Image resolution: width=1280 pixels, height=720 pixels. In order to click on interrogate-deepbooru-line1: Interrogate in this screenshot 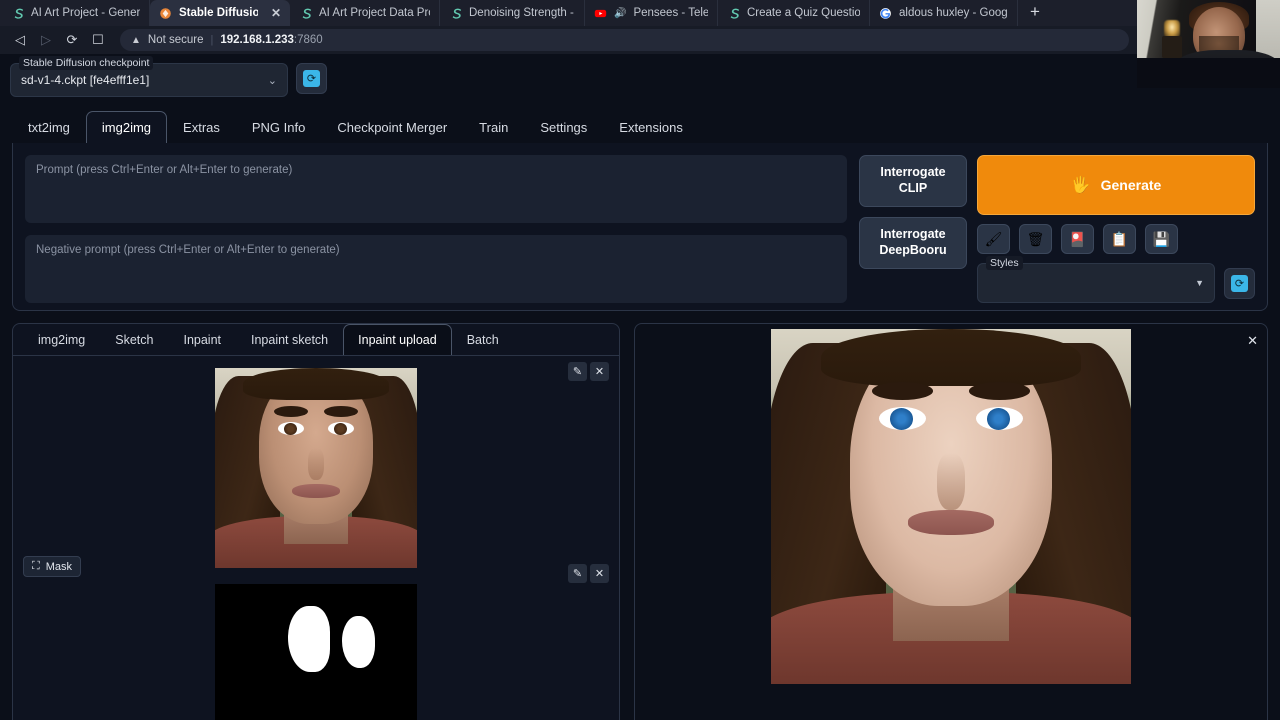, I will do `click(913, 234)`.